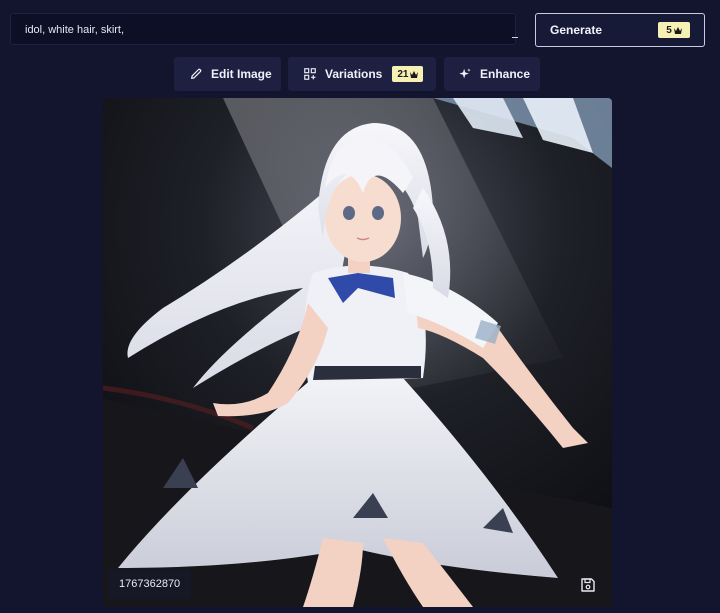 This screenshot has height=613, width=720. I want to click on variations-label: Variations, so click(354, 74).